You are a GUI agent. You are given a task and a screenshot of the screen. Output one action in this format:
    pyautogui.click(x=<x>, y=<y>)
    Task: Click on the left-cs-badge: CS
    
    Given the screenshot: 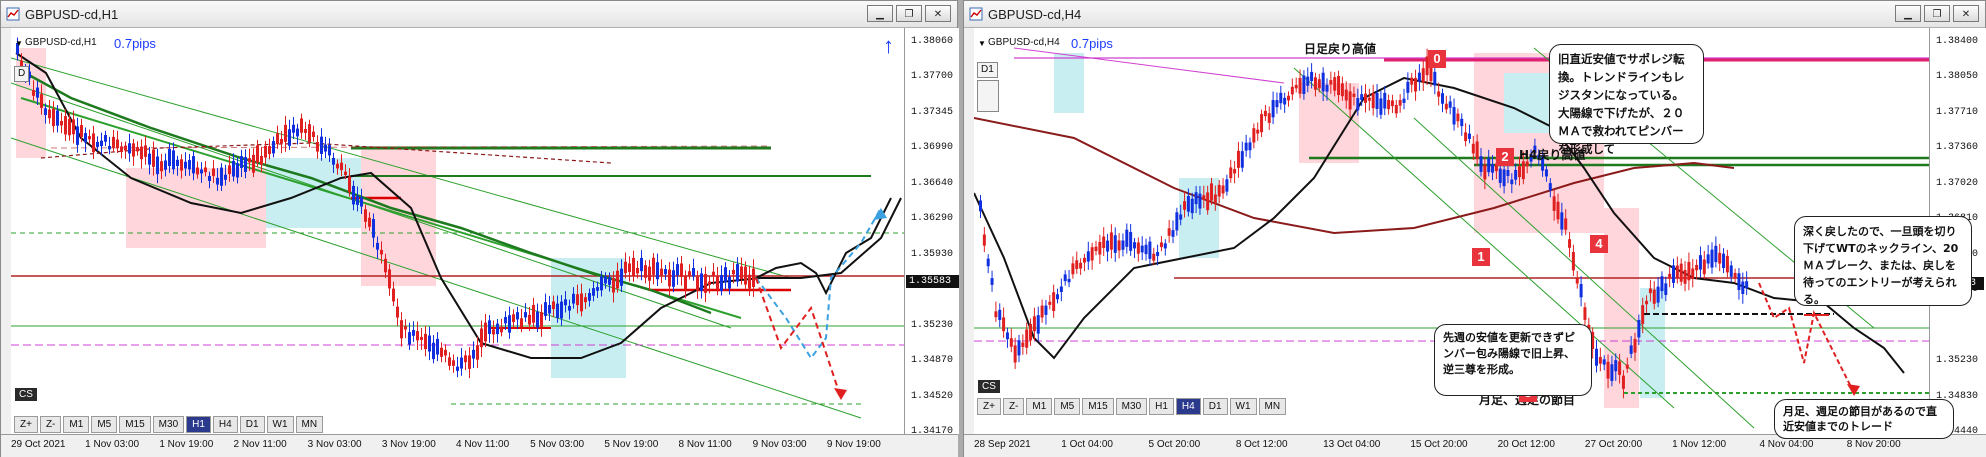 What is the action you would take?
    pyautogui.click(x=26, y=394)
    